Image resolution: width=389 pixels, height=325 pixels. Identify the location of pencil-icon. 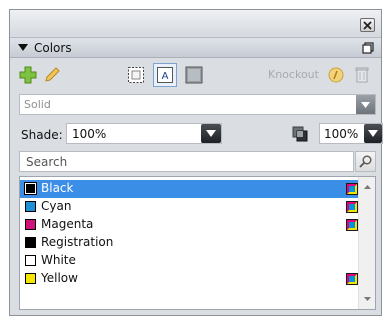
(52, 75).